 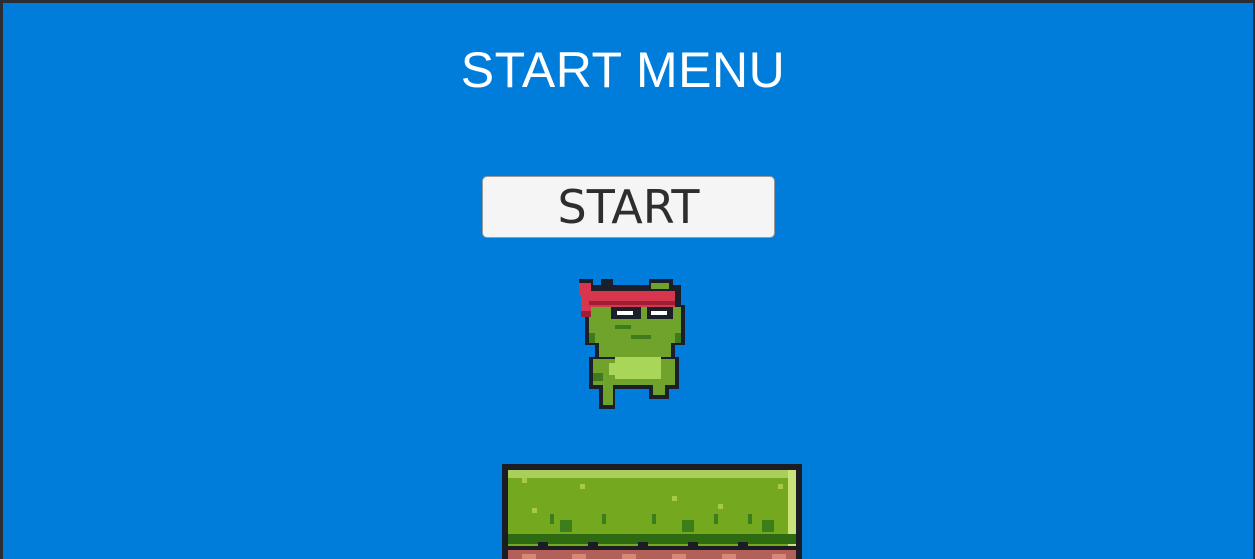 What do you see at coordinates (652, 511) in the screenshot?
I see `grass-platform` at bounding box center [652, 511].